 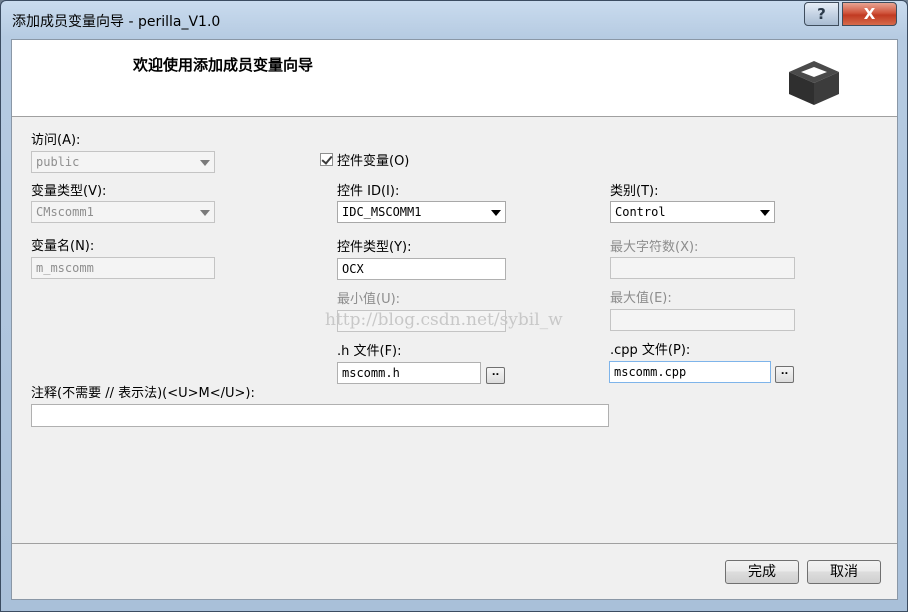 I want to click on help-button: ?, so click(x=821, y=14).